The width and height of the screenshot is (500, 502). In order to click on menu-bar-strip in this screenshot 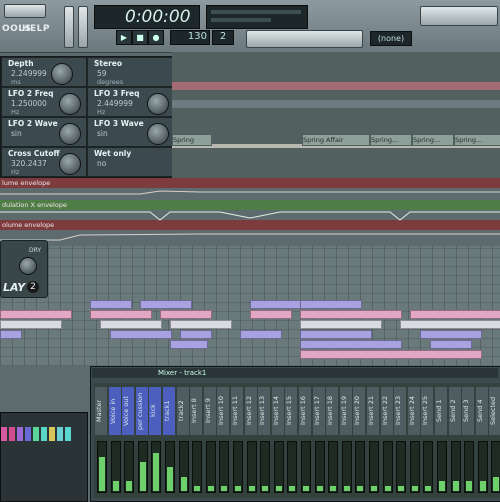, I will do `click(25, 11)`.